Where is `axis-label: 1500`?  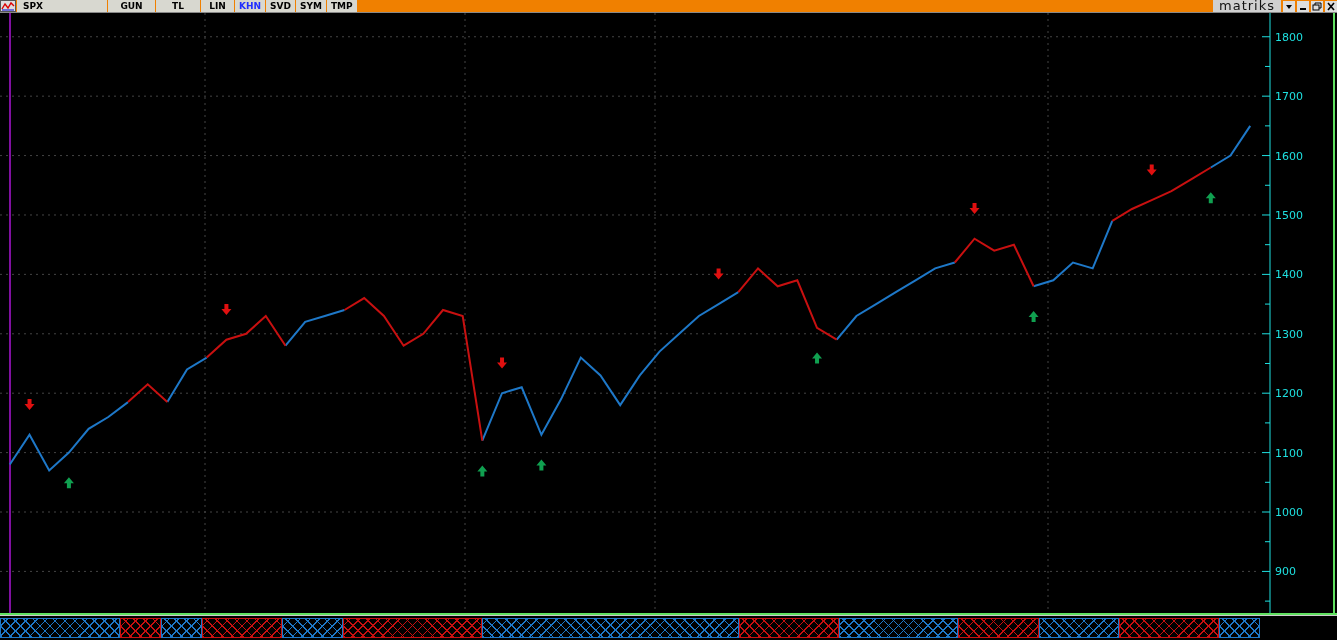
axis-label: 1500 is located at coordinates (1289, 215).